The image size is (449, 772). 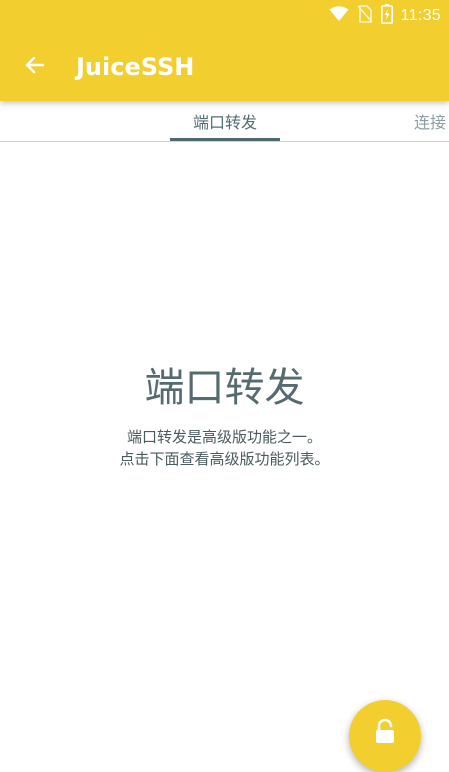 What do you see at coordinates (224, 448) in the screenshot?
I see `empty-state-description: 端口转发是高级版功能之一。 点击下面查看高级版功能列表。` at bounding box center [224, 448].